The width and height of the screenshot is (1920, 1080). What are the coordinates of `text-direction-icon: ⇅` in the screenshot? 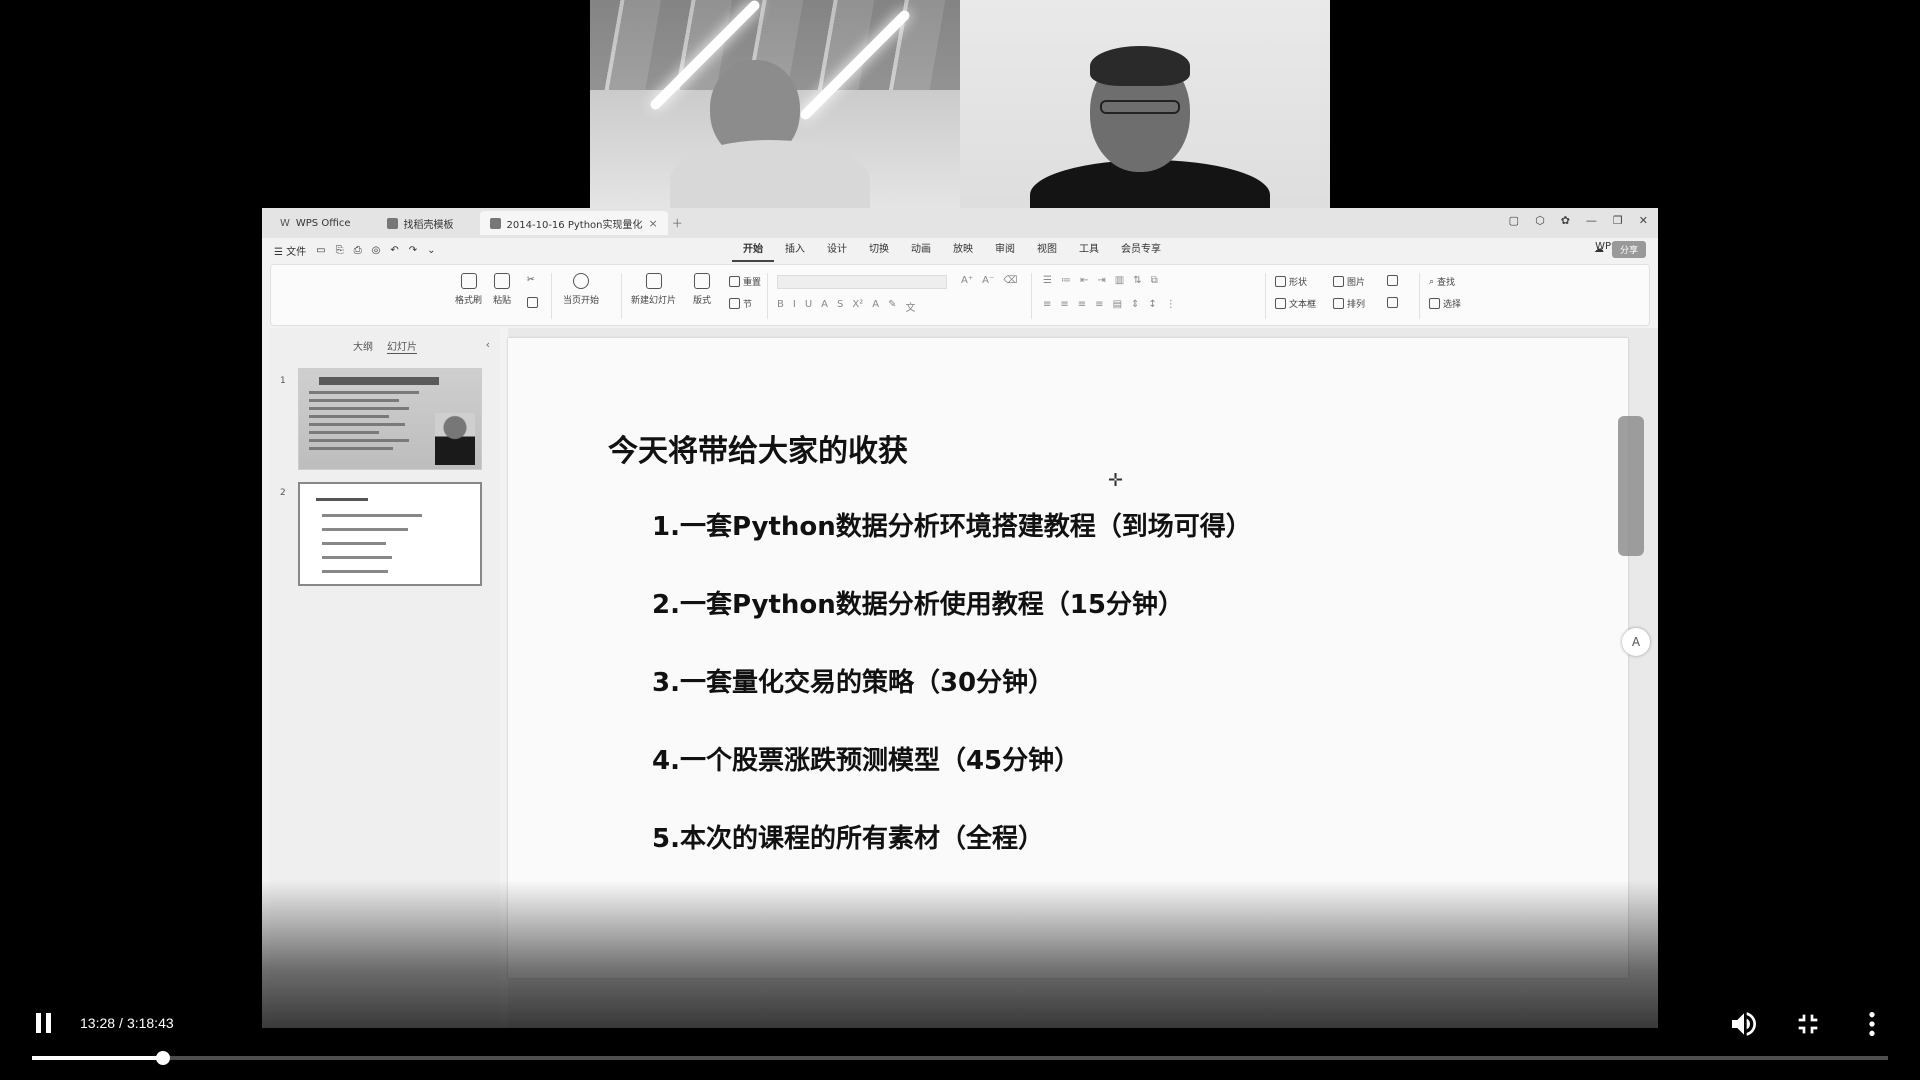 It's located at (1137, 280).